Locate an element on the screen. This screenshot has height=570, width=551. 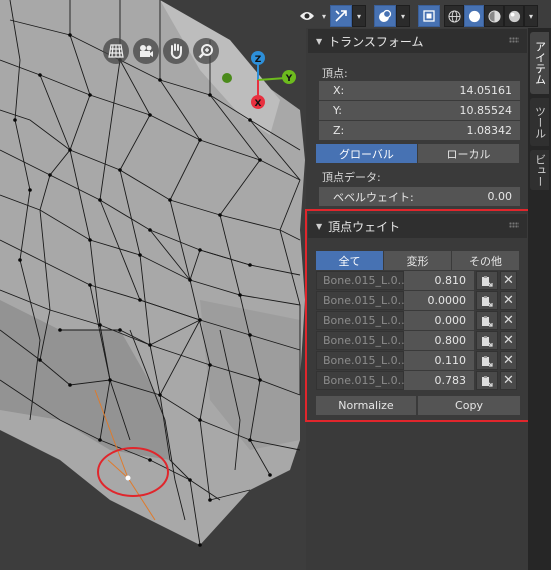
vertex-z-field: Z: 1.08342 is located at coordinates (419, 130).